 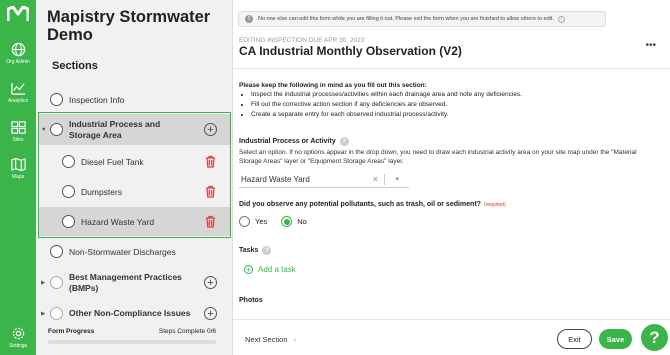 I want to click on app-title: Mapistry Stormwater Demo, so click(x=129, y=26).